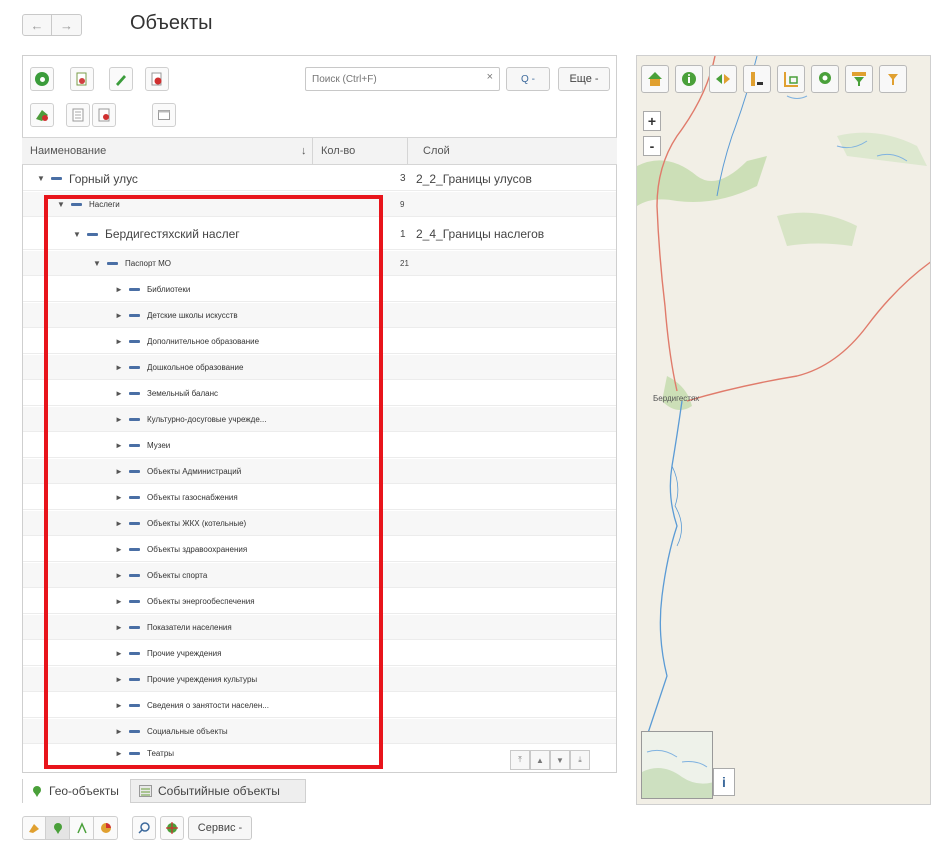  I want to click on column-layer-header: Слой, so click(436, 151).